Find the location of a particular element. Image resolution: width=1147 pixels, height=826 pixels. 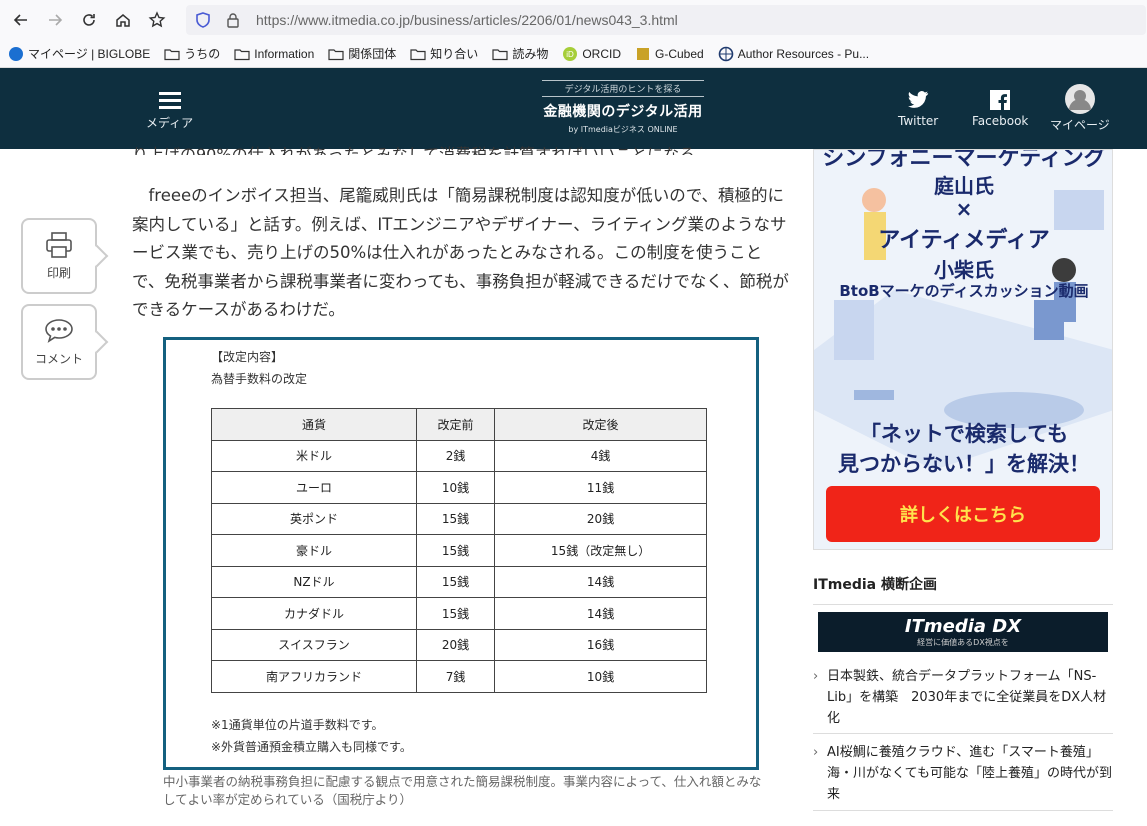

orcid-icon: iD is located at coordinates (570, 54).